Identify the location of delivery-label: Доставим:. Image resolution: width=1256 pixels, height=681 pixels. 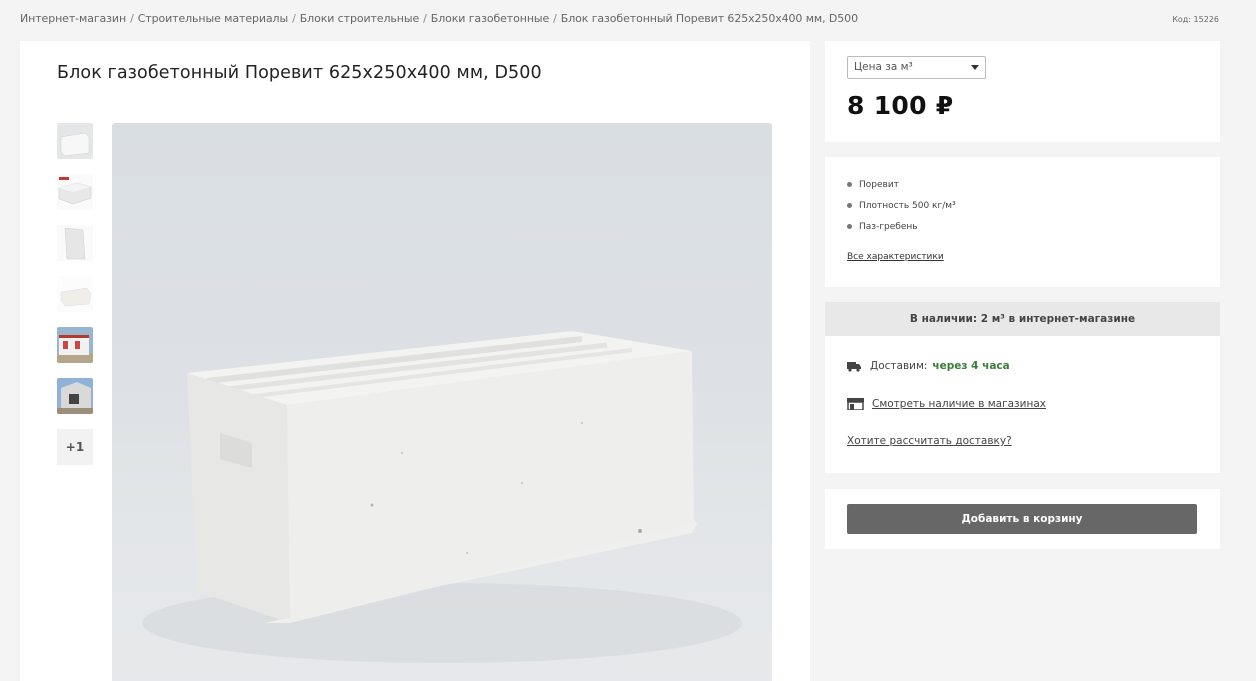
(899, 366).